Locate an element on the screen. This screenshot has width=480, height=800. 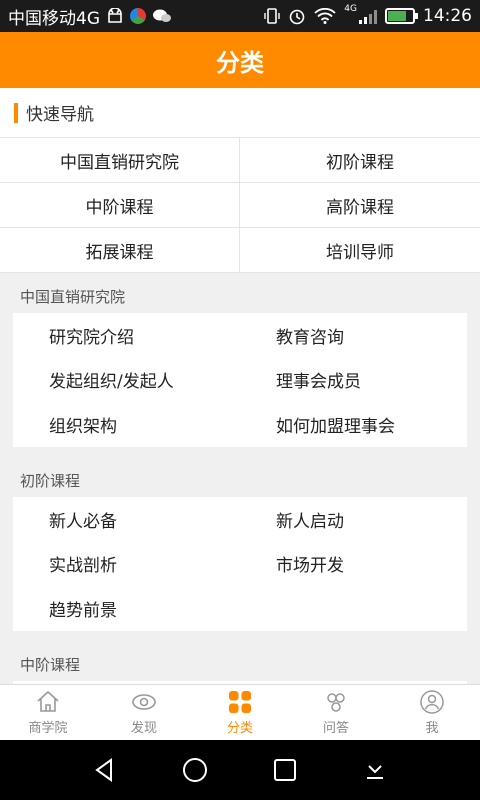
section-item: 新人启动 is located at coordinates (353, 519).